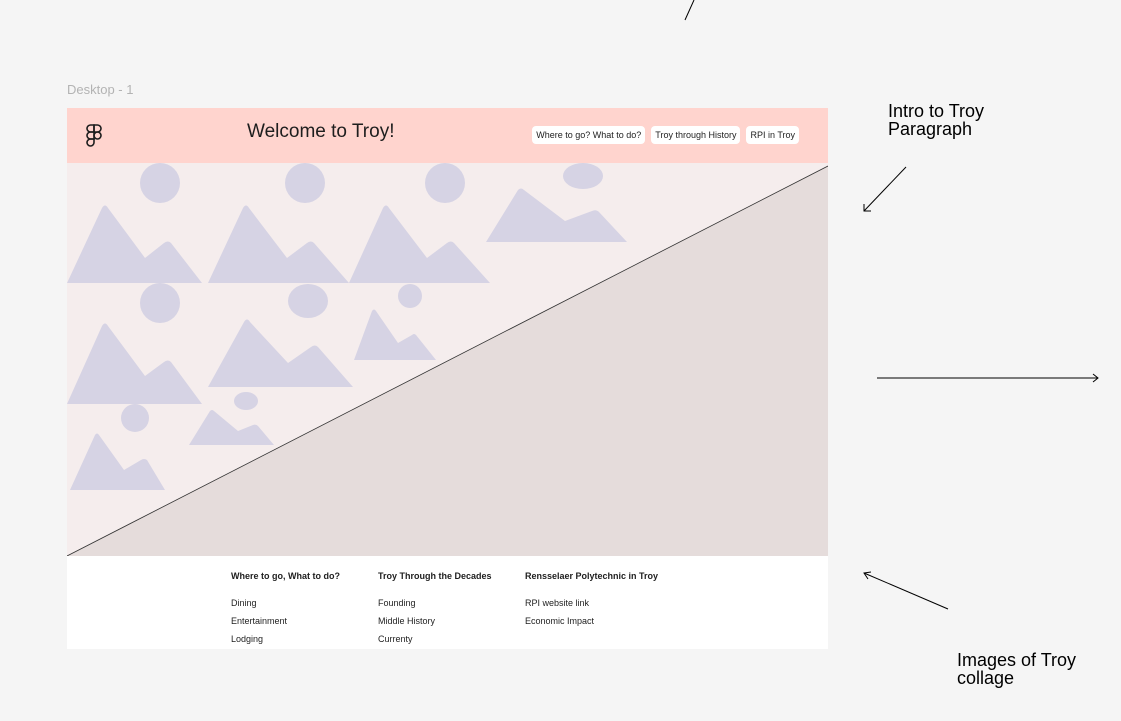 Image resolution: width=1121 pixels, height=721 pixels. Describe the element at coordinates (557, 603) in the screenshot. I see `footer-link-rpi-website: RPI website link` at that location.